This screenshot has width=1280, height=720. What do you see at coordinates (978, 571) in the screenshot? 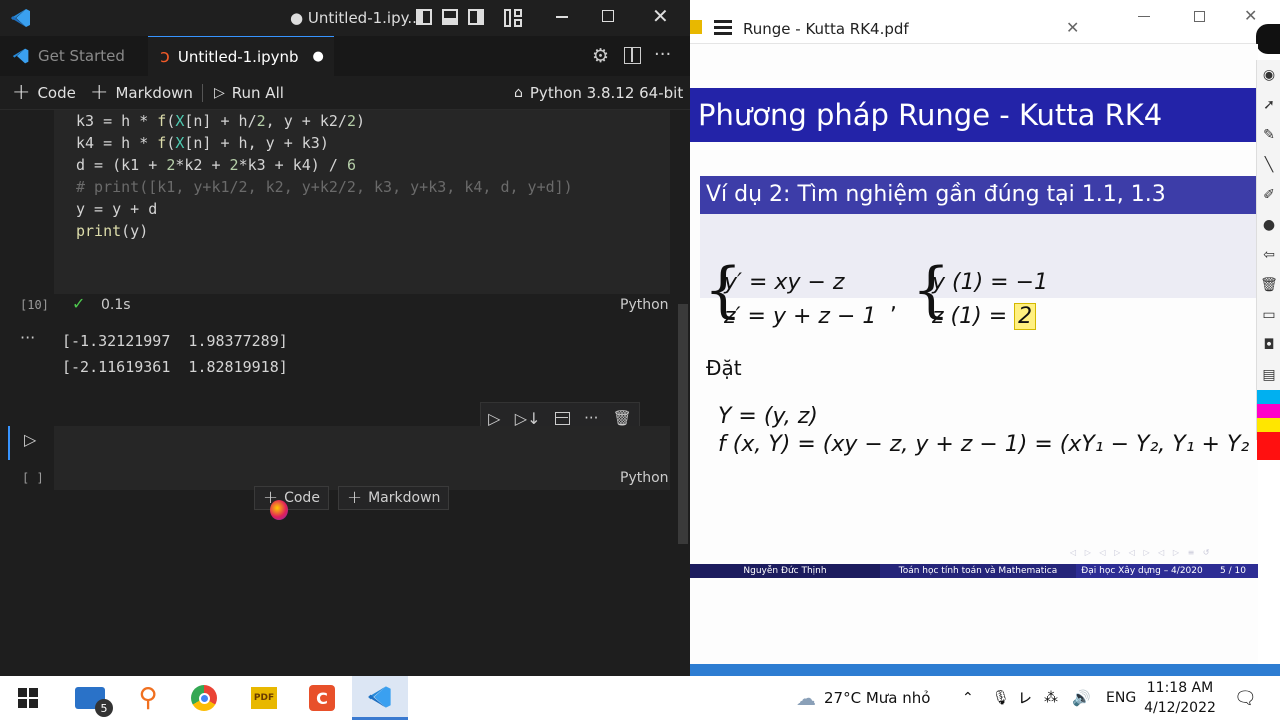
I see `footer-course: Toán học tính toán và Mathematica` at bounding box center [978, 571].